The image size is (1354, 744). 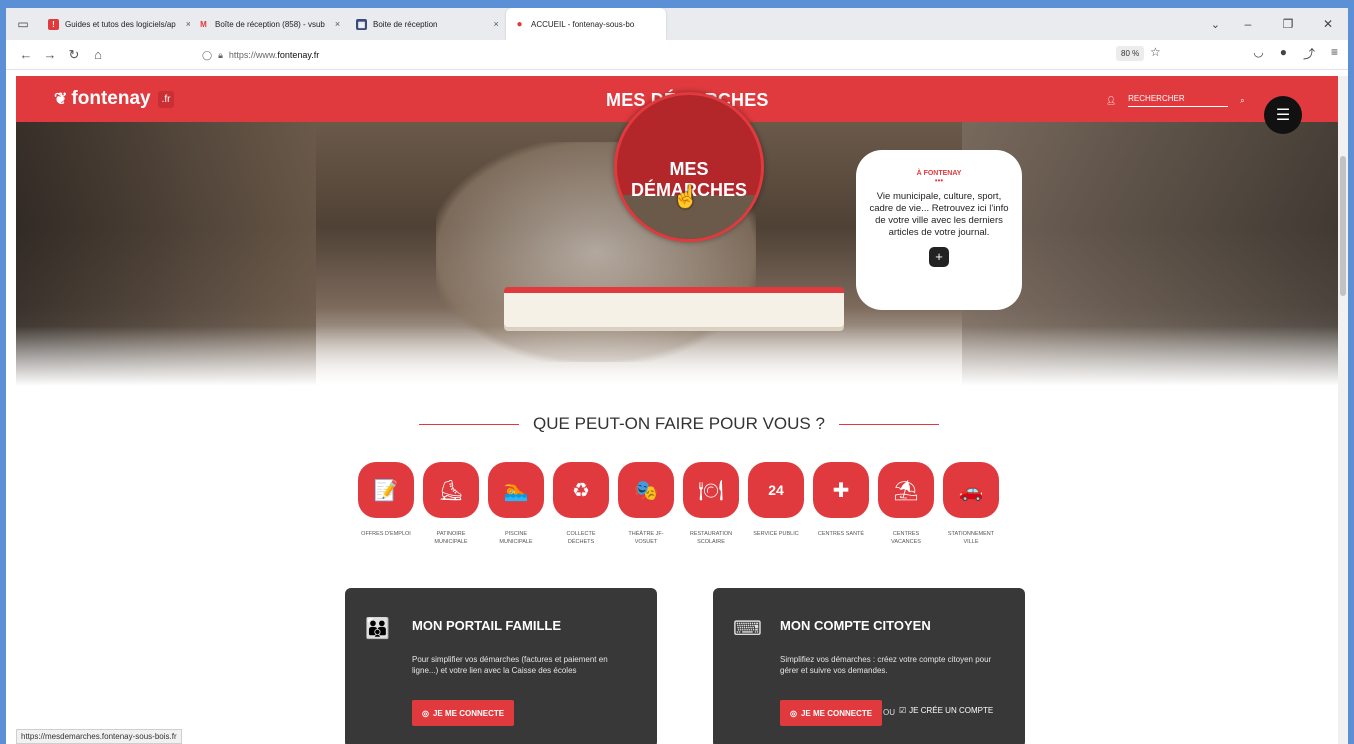 I want to click on tab-label: Guides et tutos des logiciels/ap, so click(x=120, y=24).